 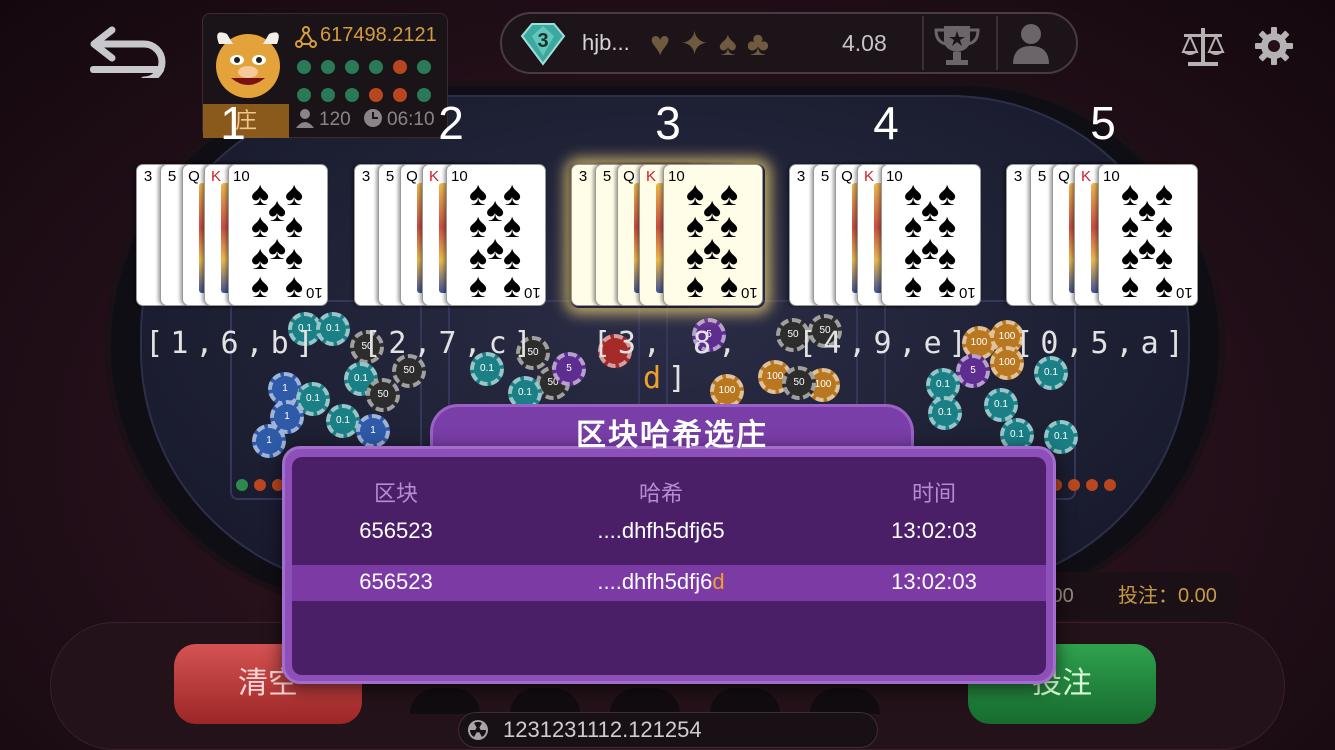 I want to click on room-level: 3, so click(x=543, y=41).